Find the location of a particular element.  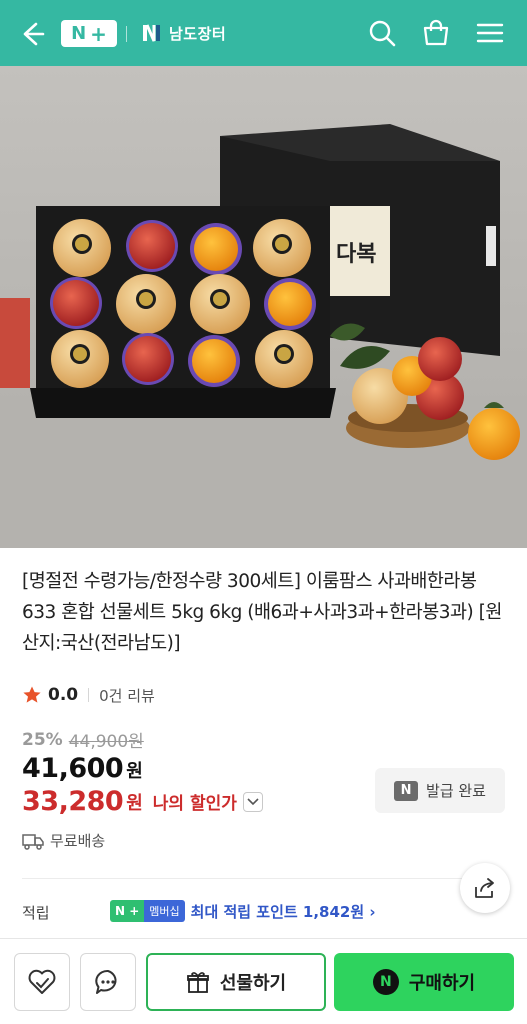

rating-row: 0.0 0건 리뷰 is located at coordinates (88, 695).